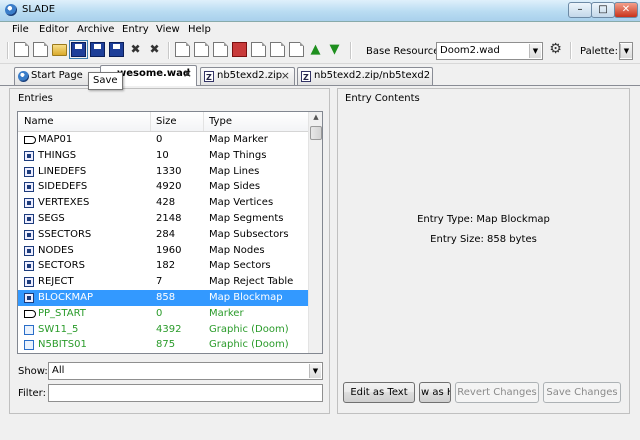 The image size is (640, 440). Describe the element at coordinates (241, 203) in the screenshot. I see `entry-type: Map Vertices` at that location.